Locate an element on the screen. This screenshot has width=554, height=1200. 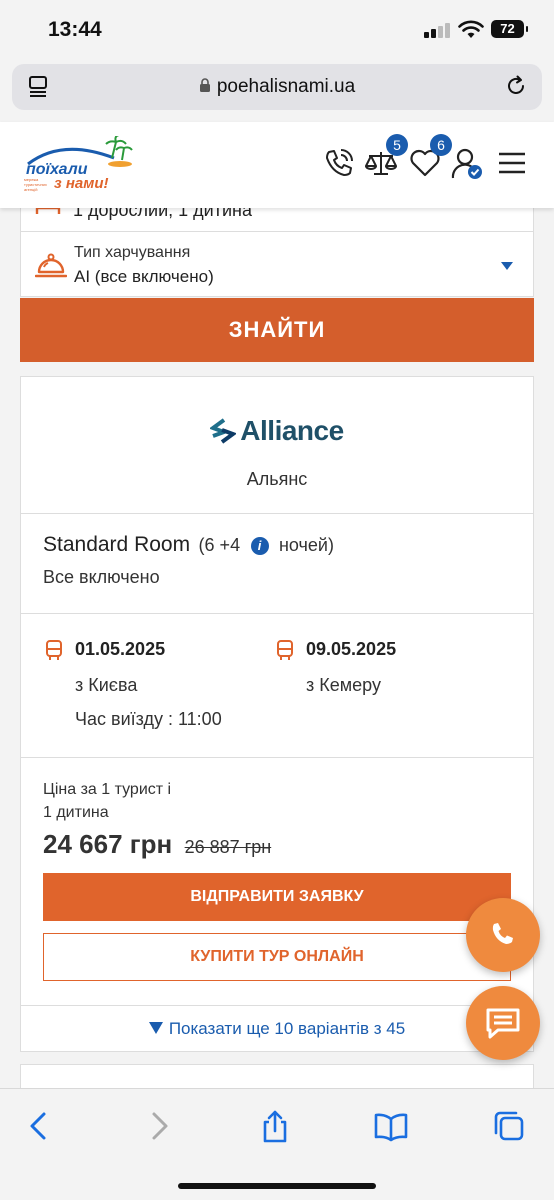
user-account-icon is located at coordinates (467, 163).